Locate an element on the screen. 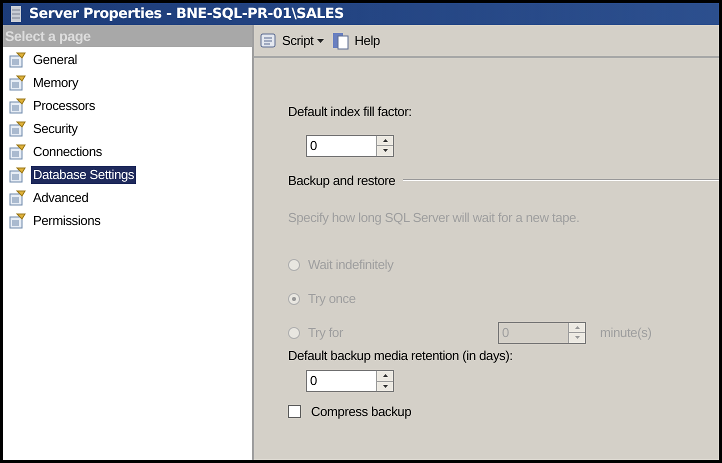 The image size is (722, 463). sidebar-item: General is located at coordinates (55, 59).